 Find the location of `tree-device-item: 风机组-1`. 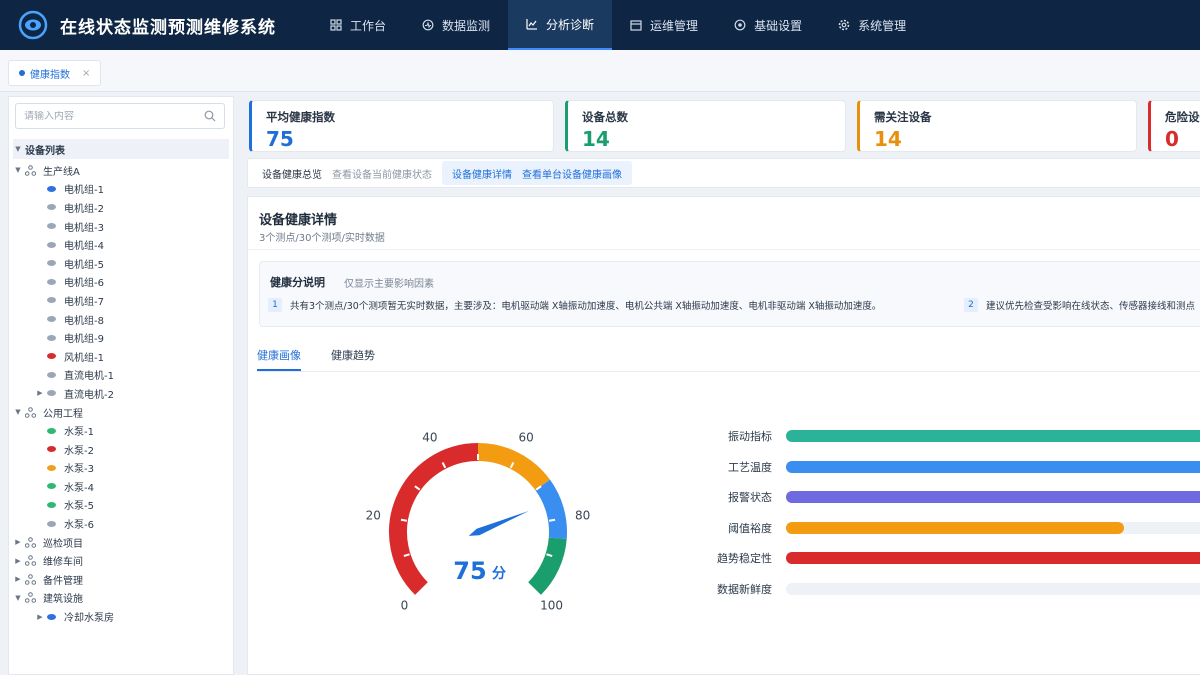

tree-device-item: 风机组-1 is located at coordinates (121, 356).